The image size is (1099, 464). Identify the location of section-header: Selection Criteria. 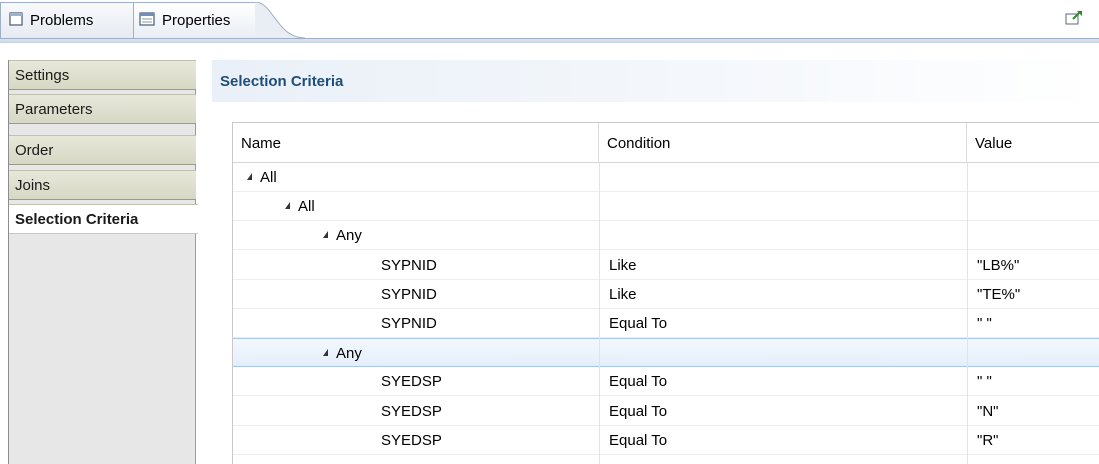
(655, 81).